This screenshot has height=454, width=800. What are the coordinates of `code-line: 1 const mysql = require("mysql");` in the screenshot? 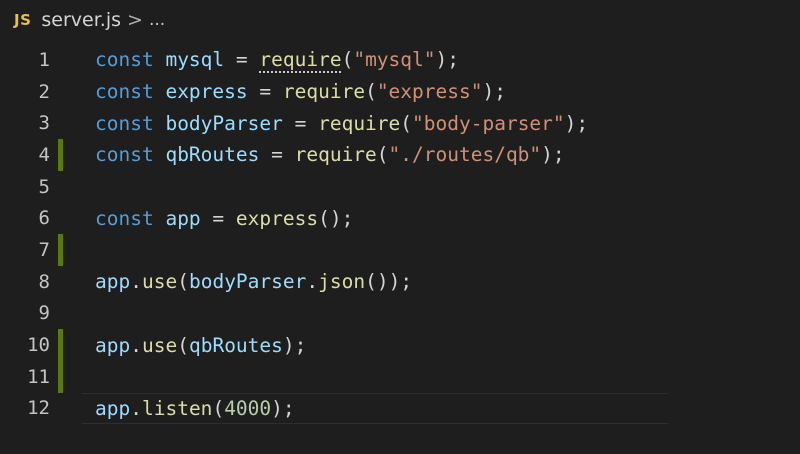 It's located at (400, 60).